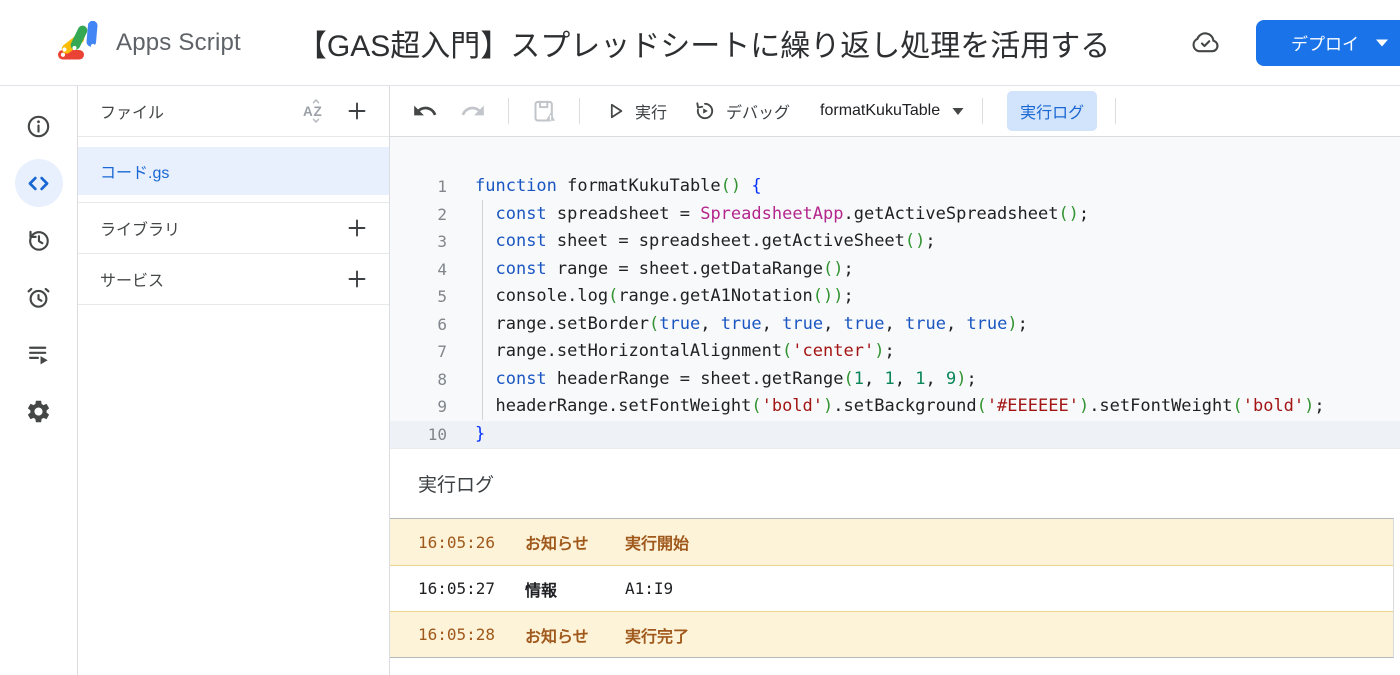  What do you see at coordinates (480, 433) in the screenshot?
I see `code-token: }` at bounding box center [480, 433].